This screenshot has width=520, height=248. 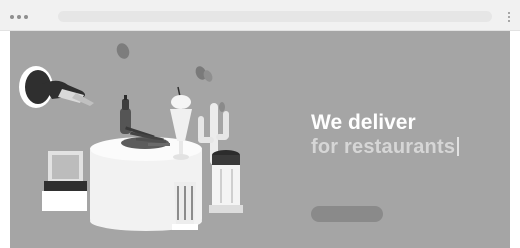 I want to click on kebab-menu-icon, so click(x=509, y=16).